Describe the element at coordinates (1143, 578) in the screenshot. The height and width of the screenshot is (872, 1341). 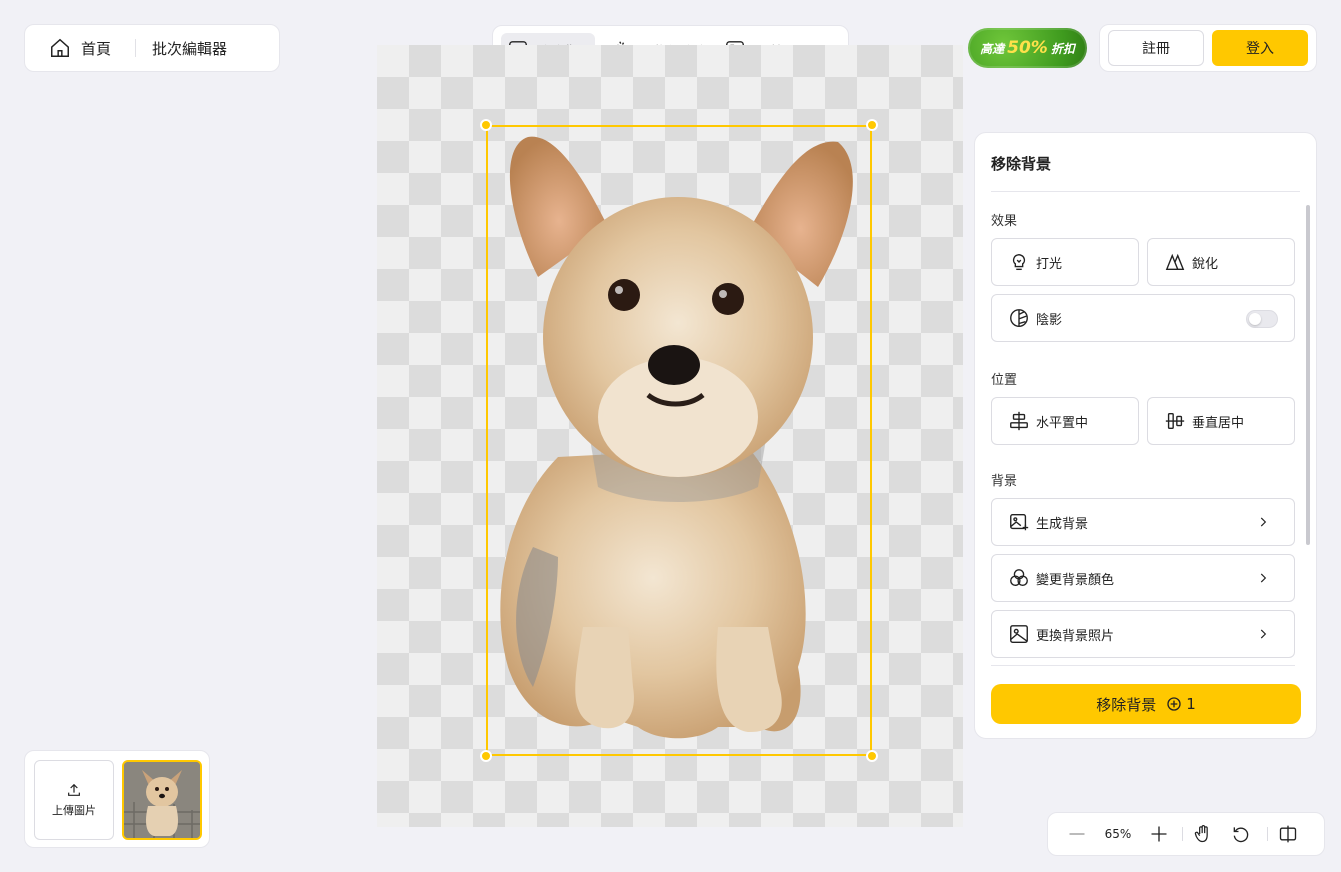
I see `change-background-color-button: 變更背景顏色` at that location.